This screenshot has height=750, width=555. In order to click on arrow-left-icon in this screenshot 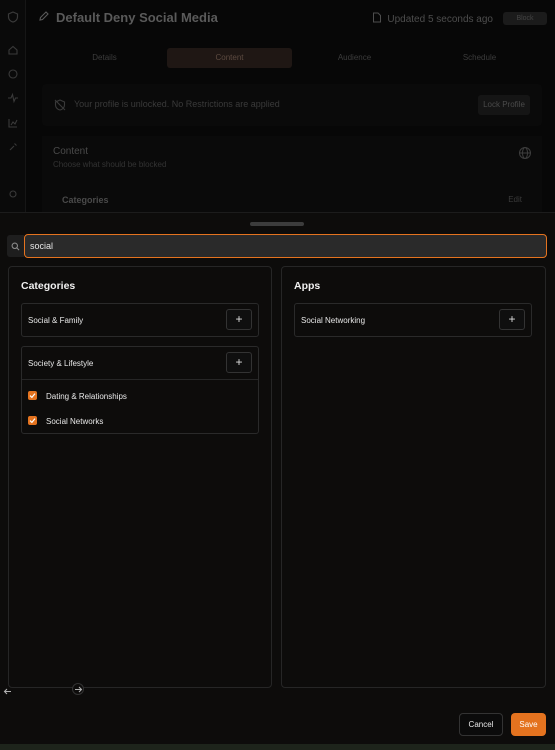, I will do `click(9, 689)`.